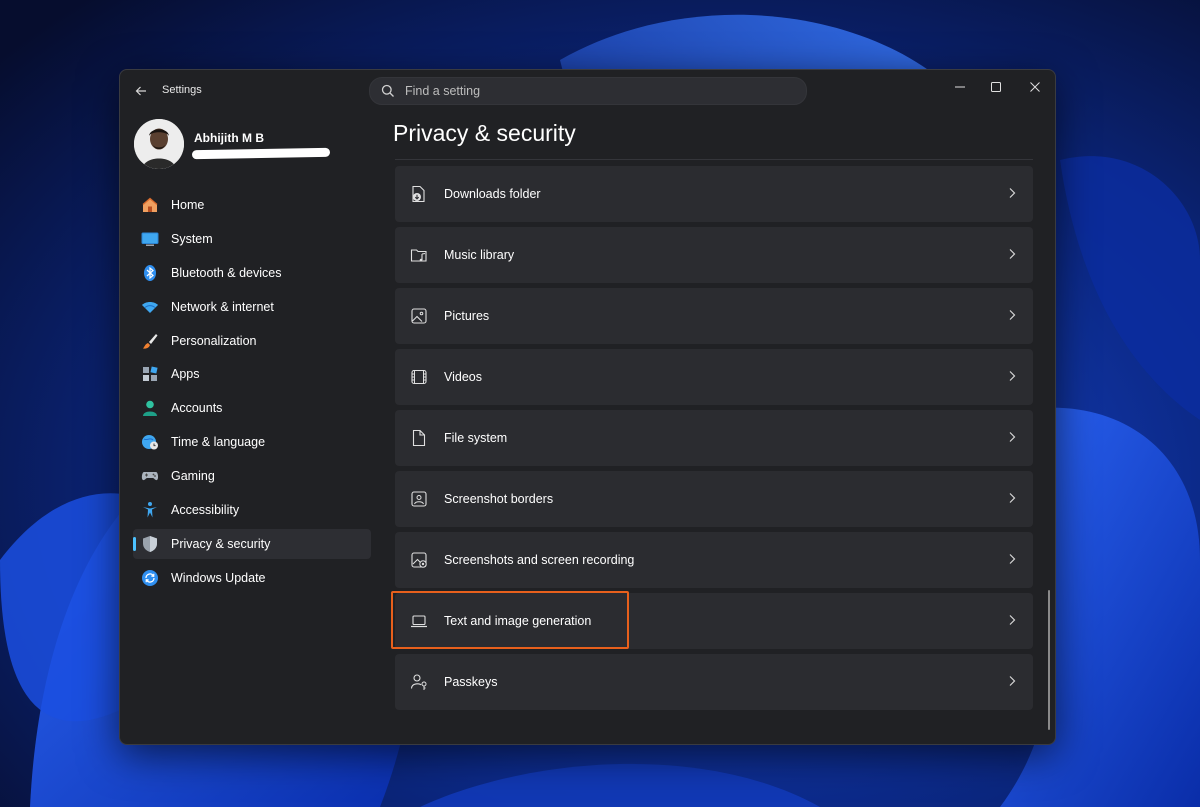 The image size is (1200, 807). I want to click on search-box, so click(588, 91).